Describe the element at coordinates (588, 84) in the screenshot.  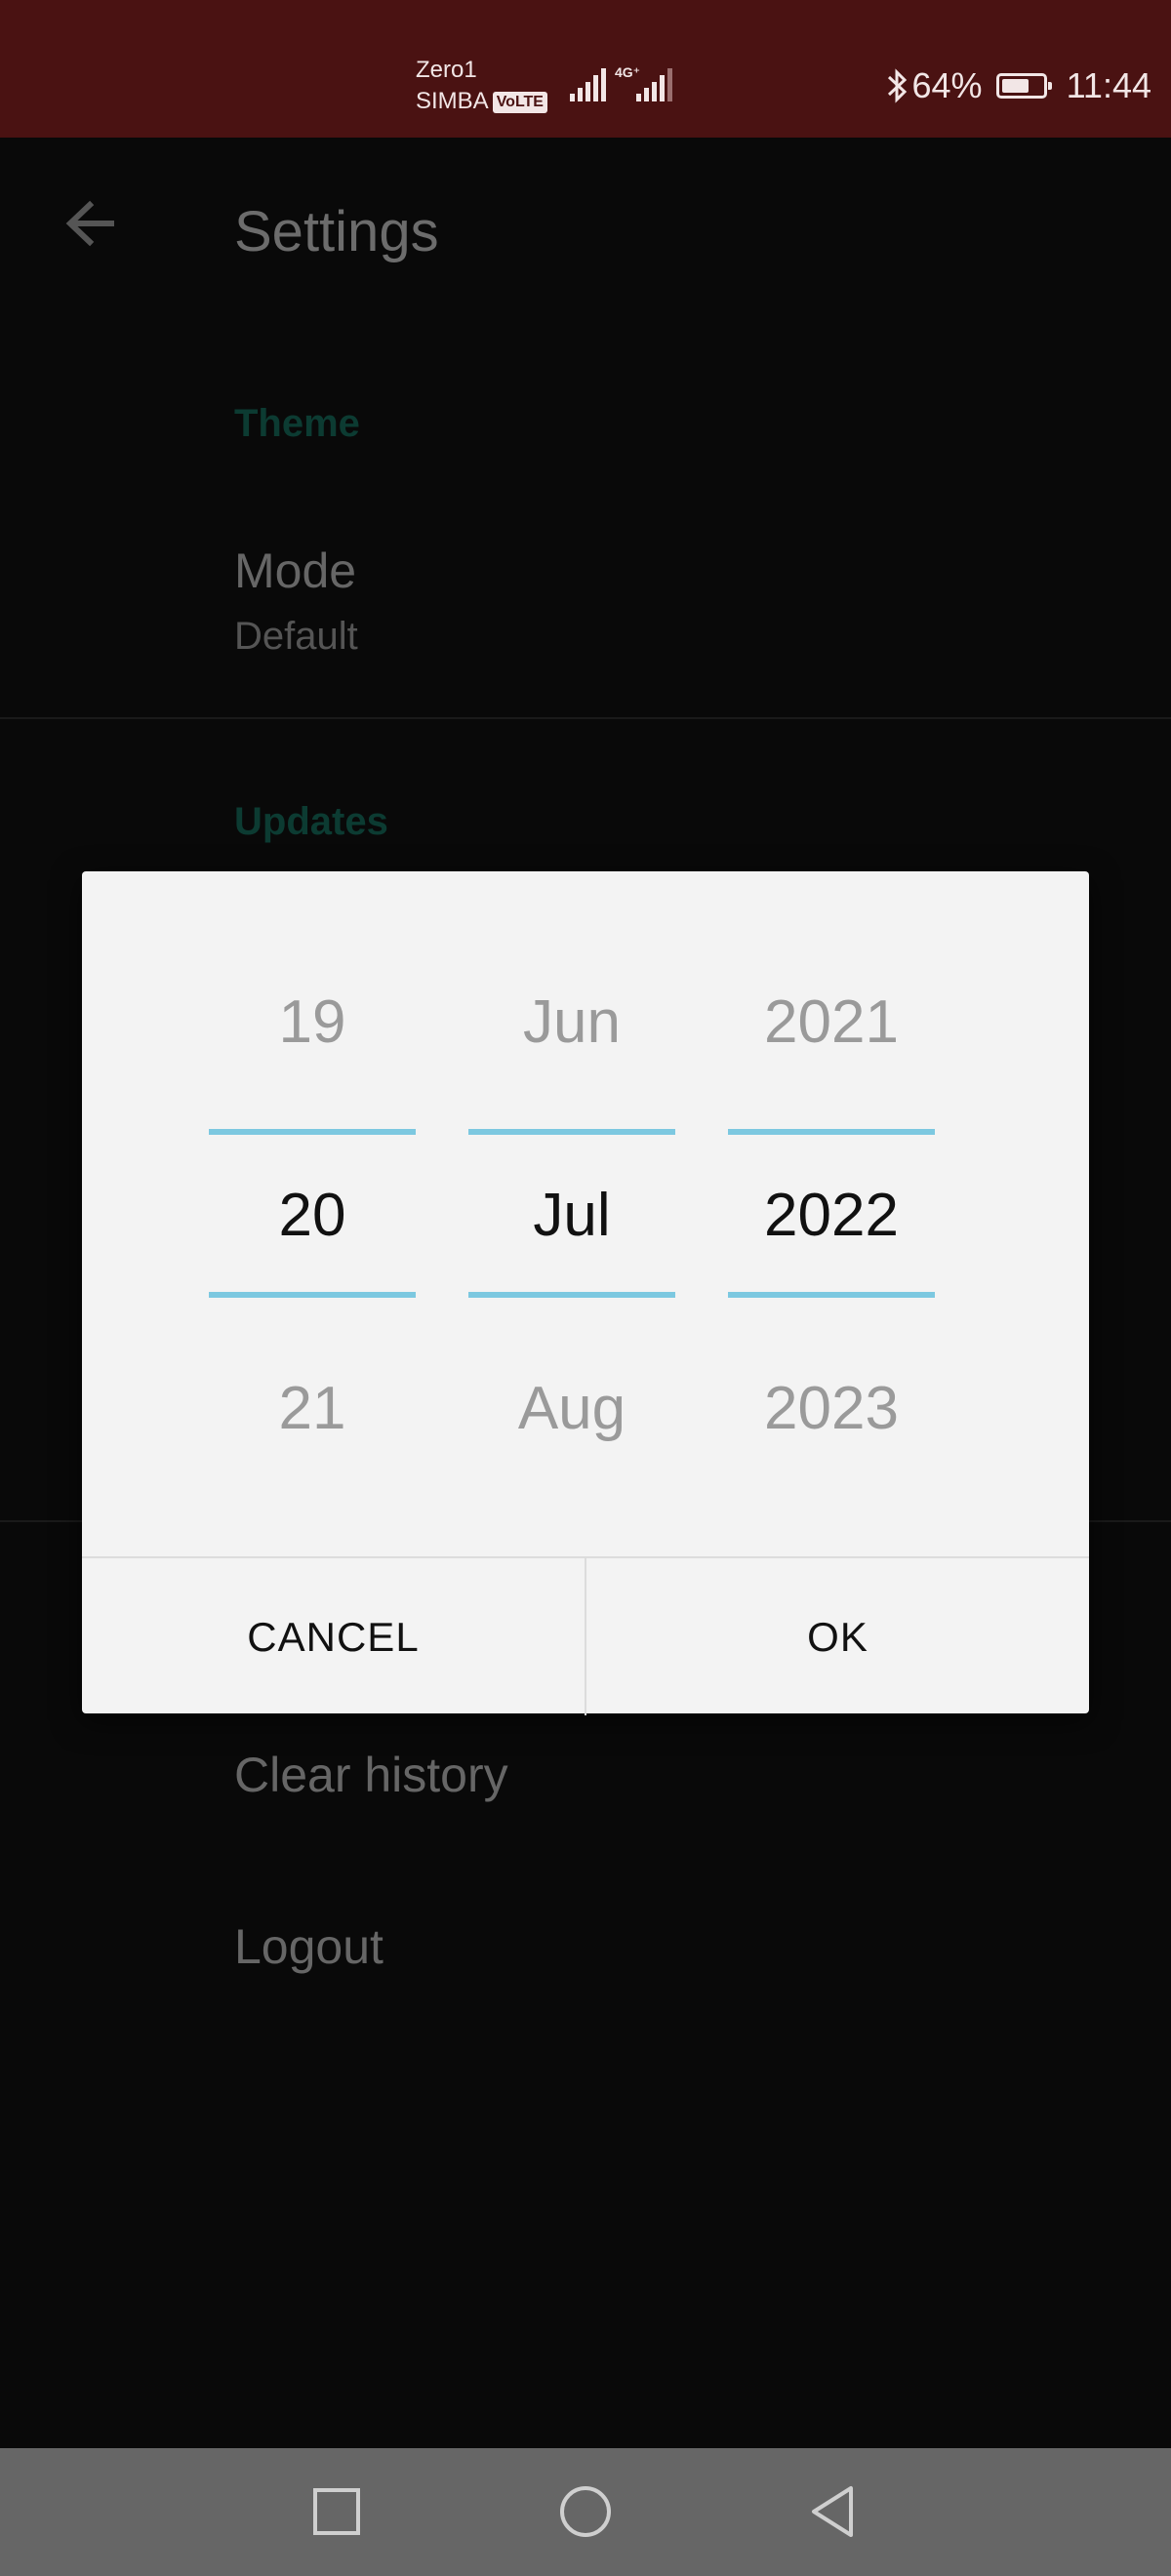
I see `signal-strength-icon` at that location.